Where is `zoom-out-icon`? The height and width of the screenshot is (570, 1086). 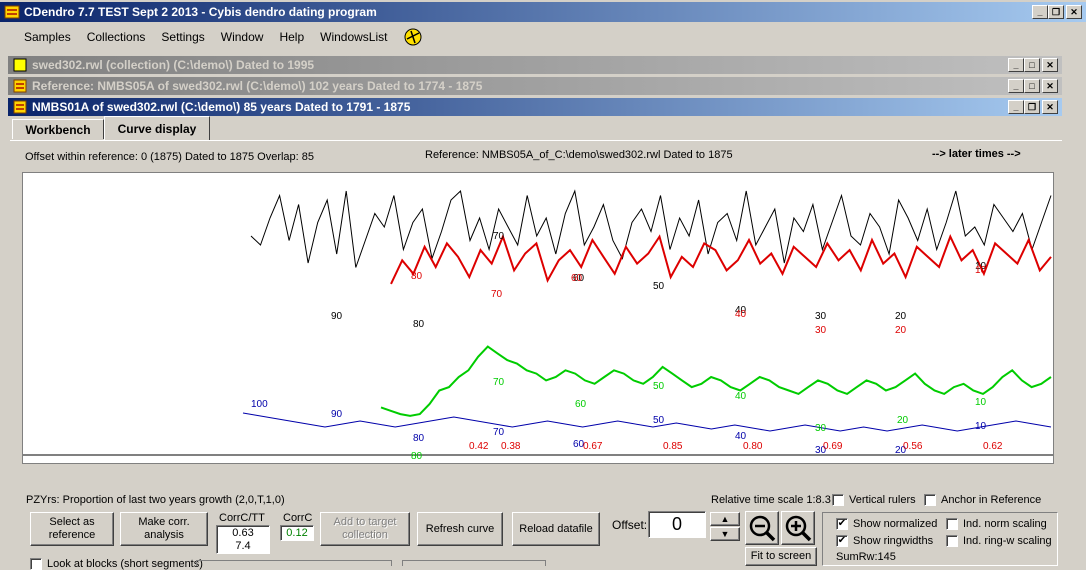 zoom-out-icon is located at coordinates (762, 528).